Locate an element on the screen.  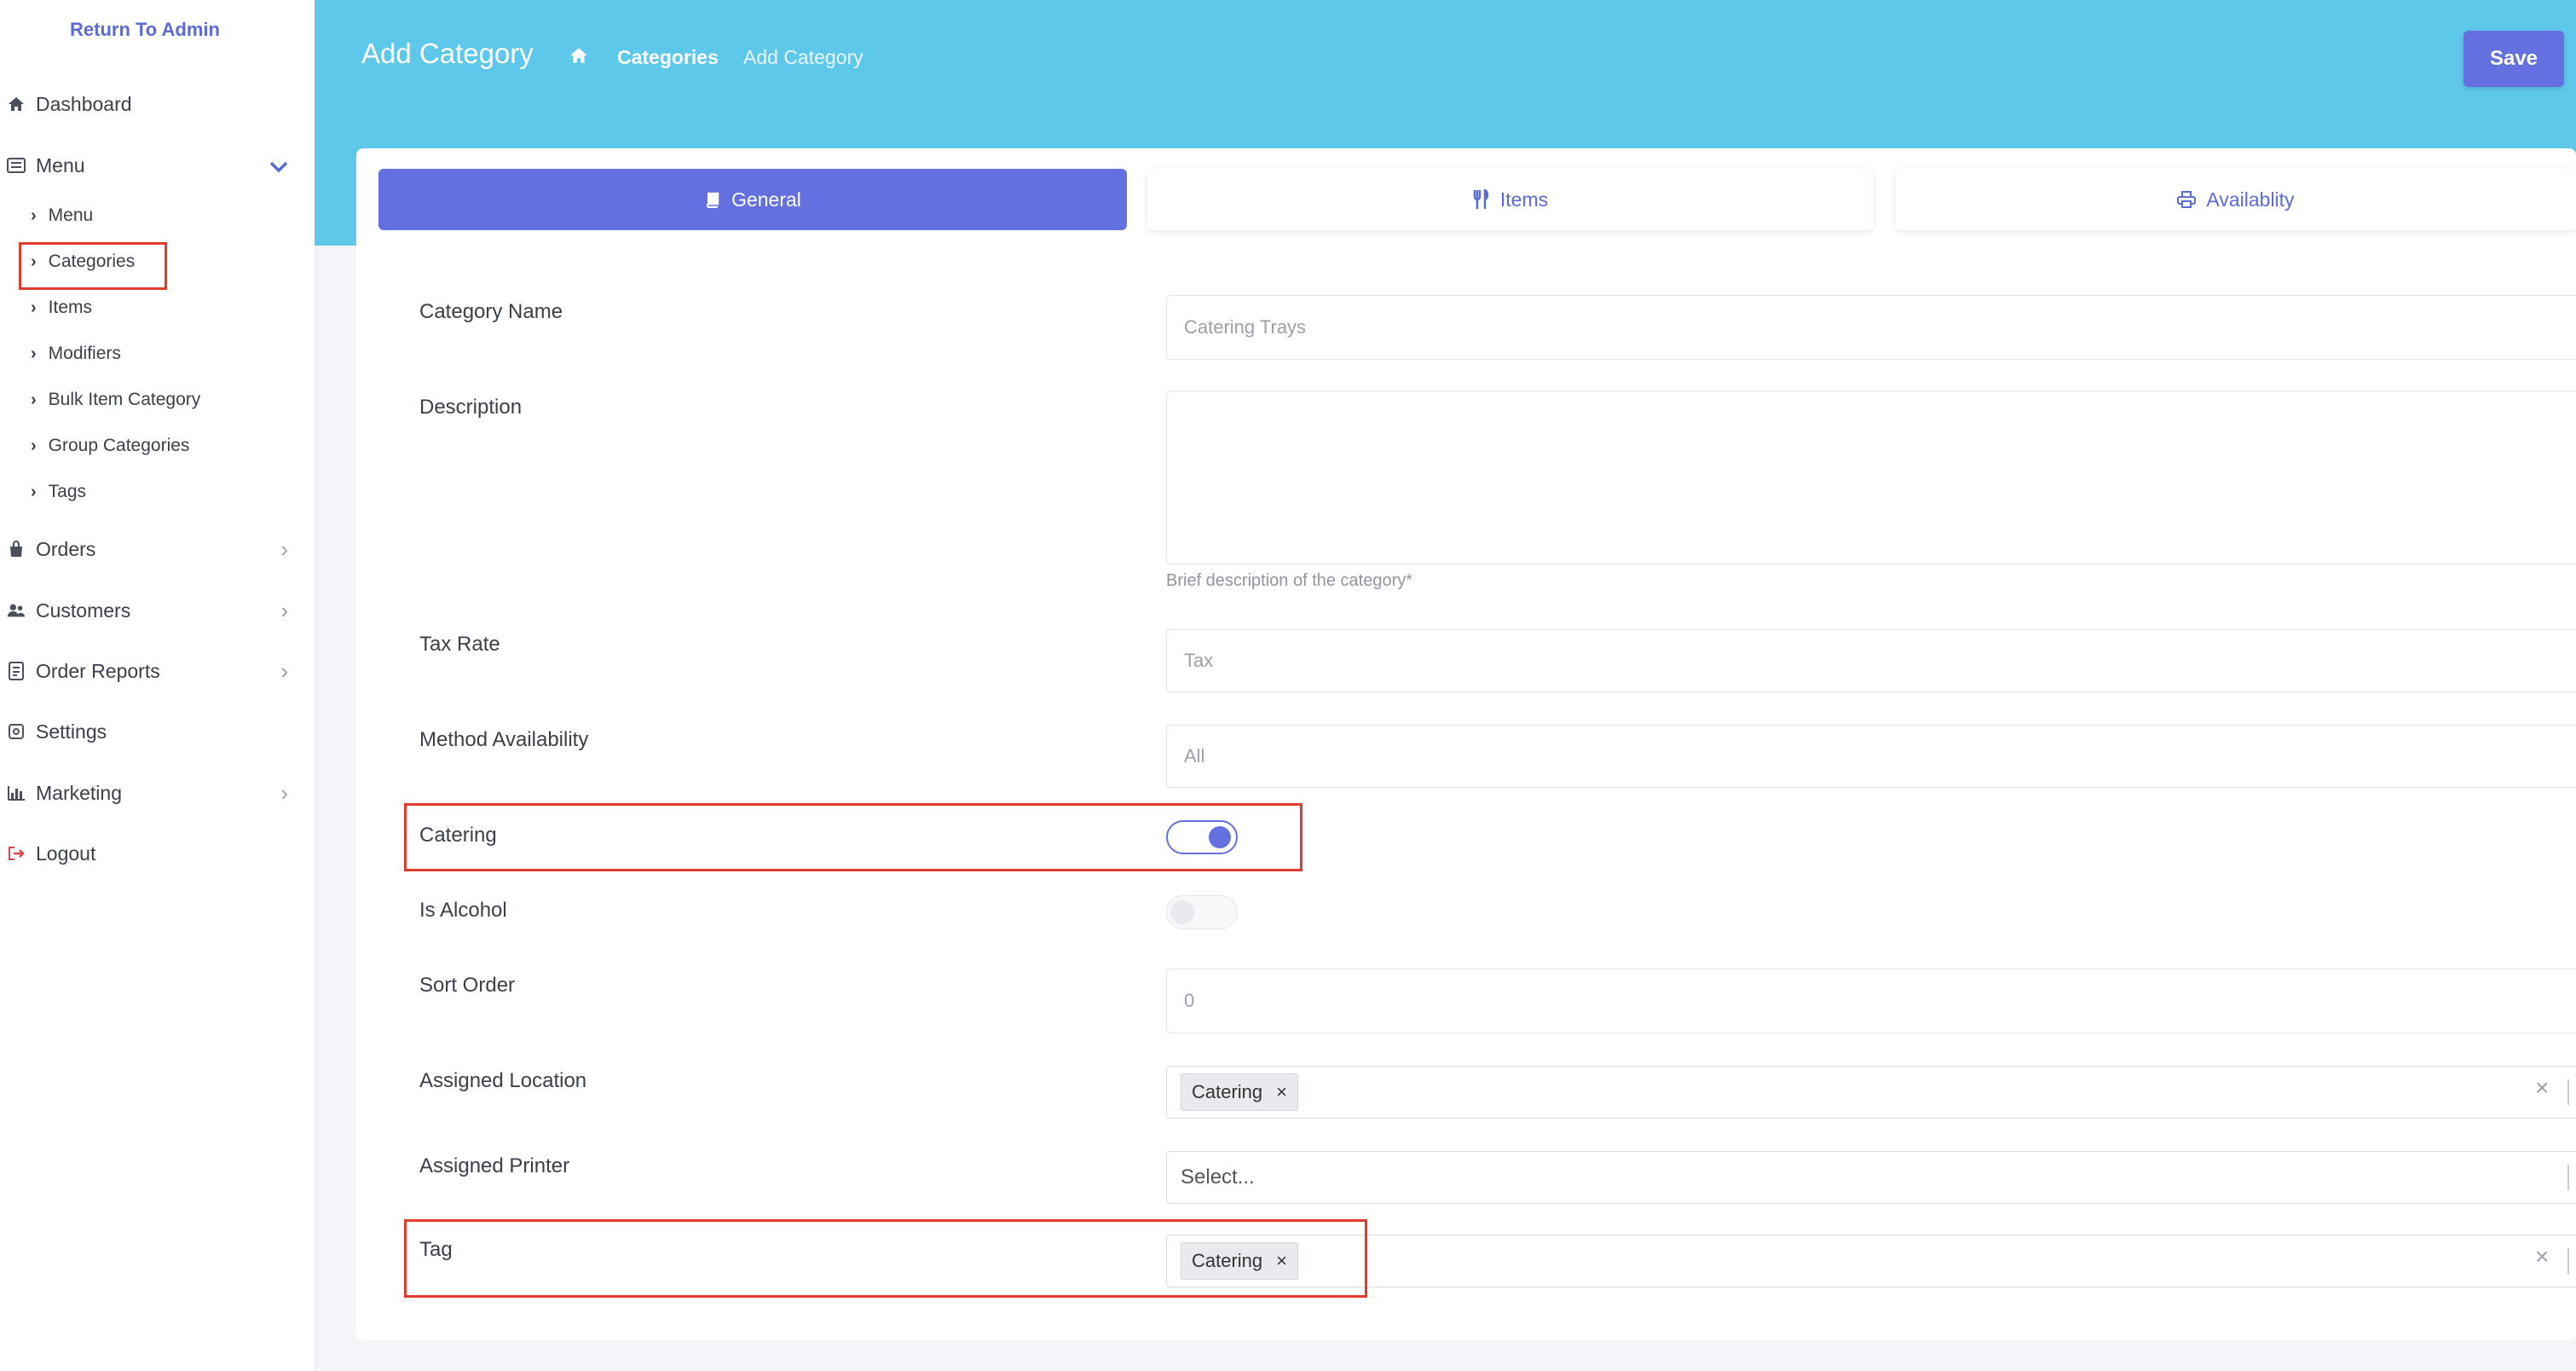
sidebar-subitem-label: Tags is located at coordinates (67, 491).